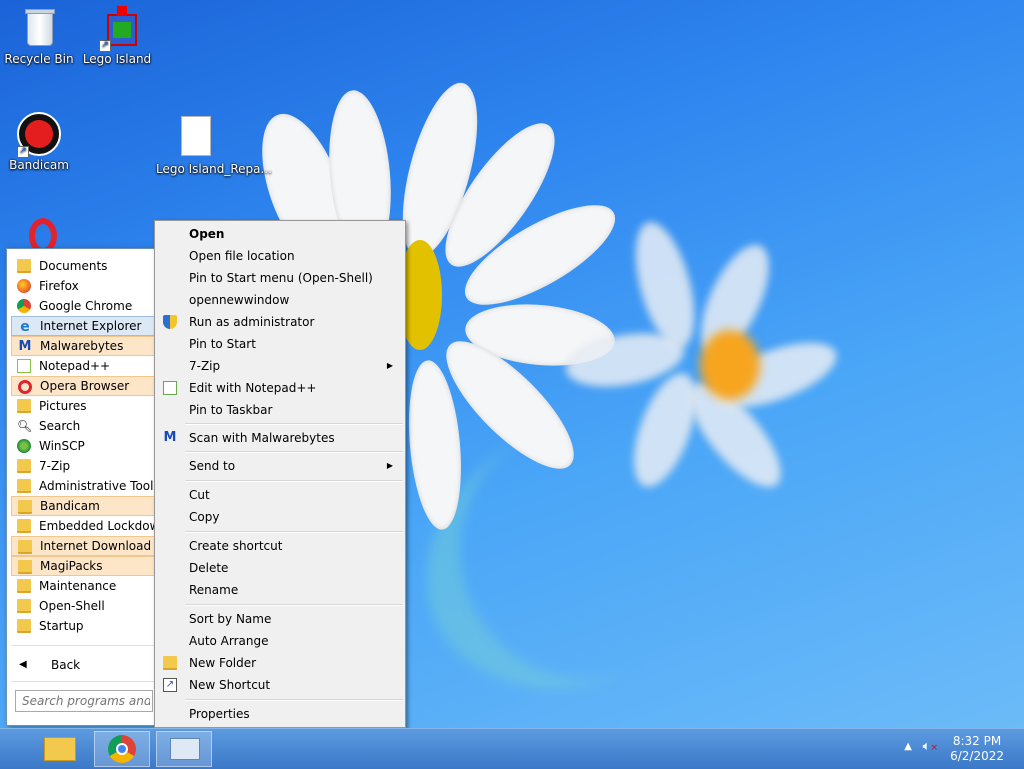  What do you see at coordinates (84, 546) in the screenshot?
I see `start-menu-item: Internet Download Ma` at bounding box center [84, 546].